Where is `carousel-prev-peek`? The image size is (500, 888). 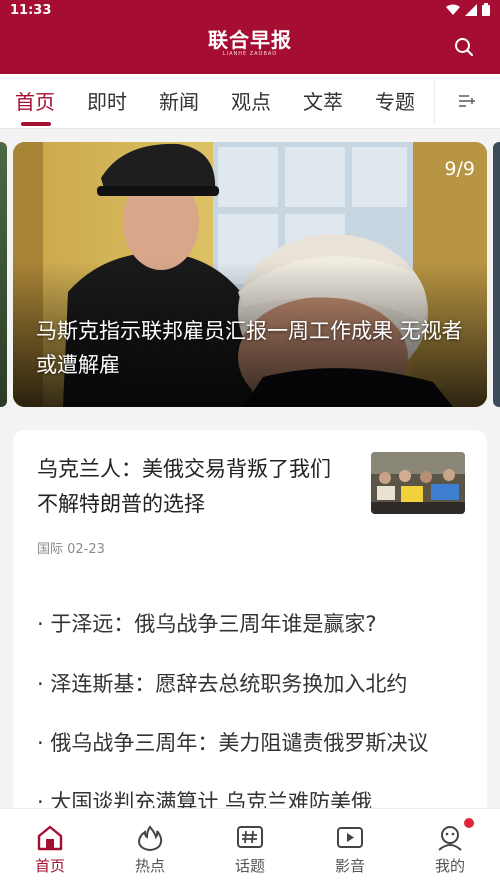
carousel-prev-peek is located at coordinates (3, 274).